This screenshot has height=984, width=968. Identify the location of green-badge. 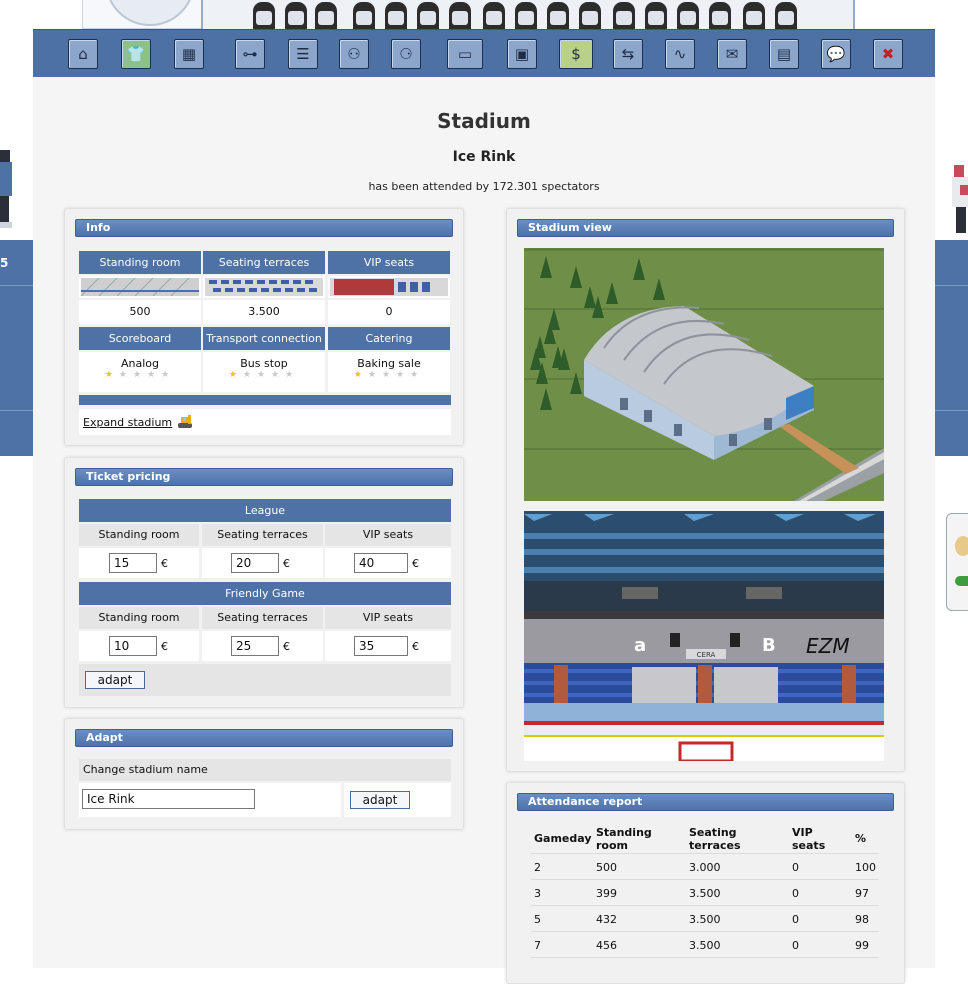
(961, 581).